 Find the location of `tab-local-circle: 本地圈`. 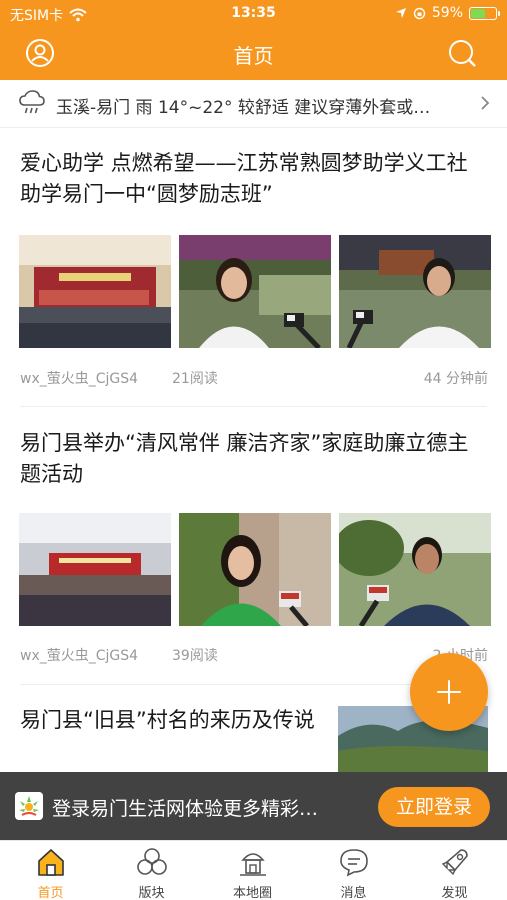

tab-local-circle: 本地圈 is located at coordinates (252, 870).